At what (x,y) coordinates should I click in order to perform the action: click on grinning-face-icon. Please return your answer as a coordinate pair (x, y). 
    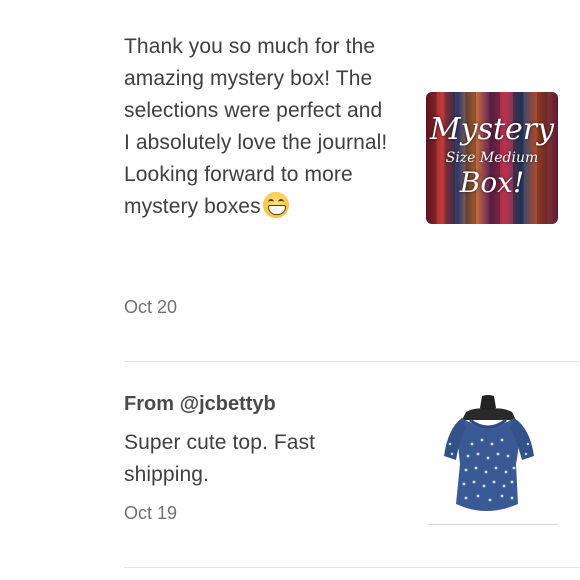
    Looking at the image, I should click on (275, 205).